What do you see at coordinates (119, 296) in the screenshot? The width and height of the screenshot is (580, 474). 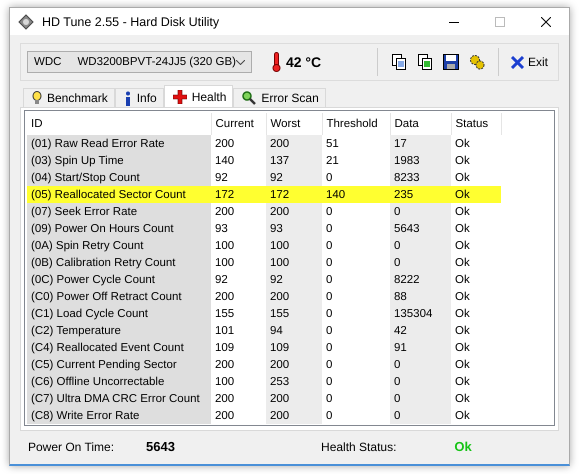 I see `table-cell: (C0) Power Off Retract Count` at bounding box center [119, 296].